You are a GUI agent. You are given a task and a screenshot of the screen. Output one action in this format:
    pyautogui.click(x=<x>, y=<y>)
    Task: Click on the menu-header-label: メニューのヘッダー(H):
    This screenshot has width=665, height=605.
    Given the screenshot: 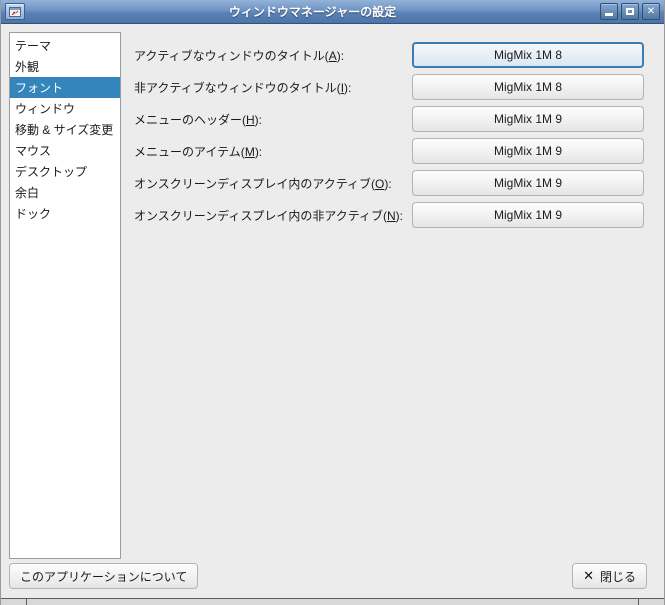 What is the action you would take?
    pyautogui.click(x=198, y=119)
    